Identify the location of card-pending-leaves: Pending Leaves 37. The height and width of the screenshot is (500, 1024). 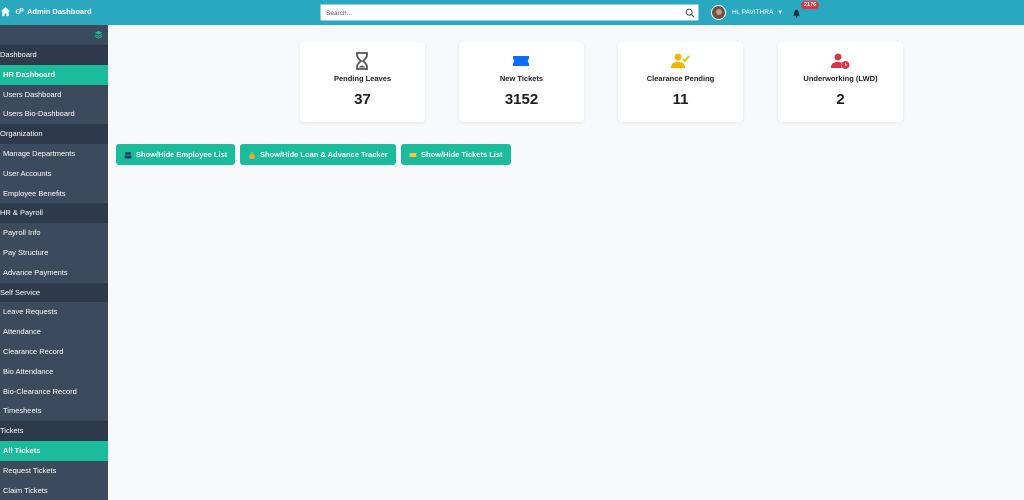
(362, 82).